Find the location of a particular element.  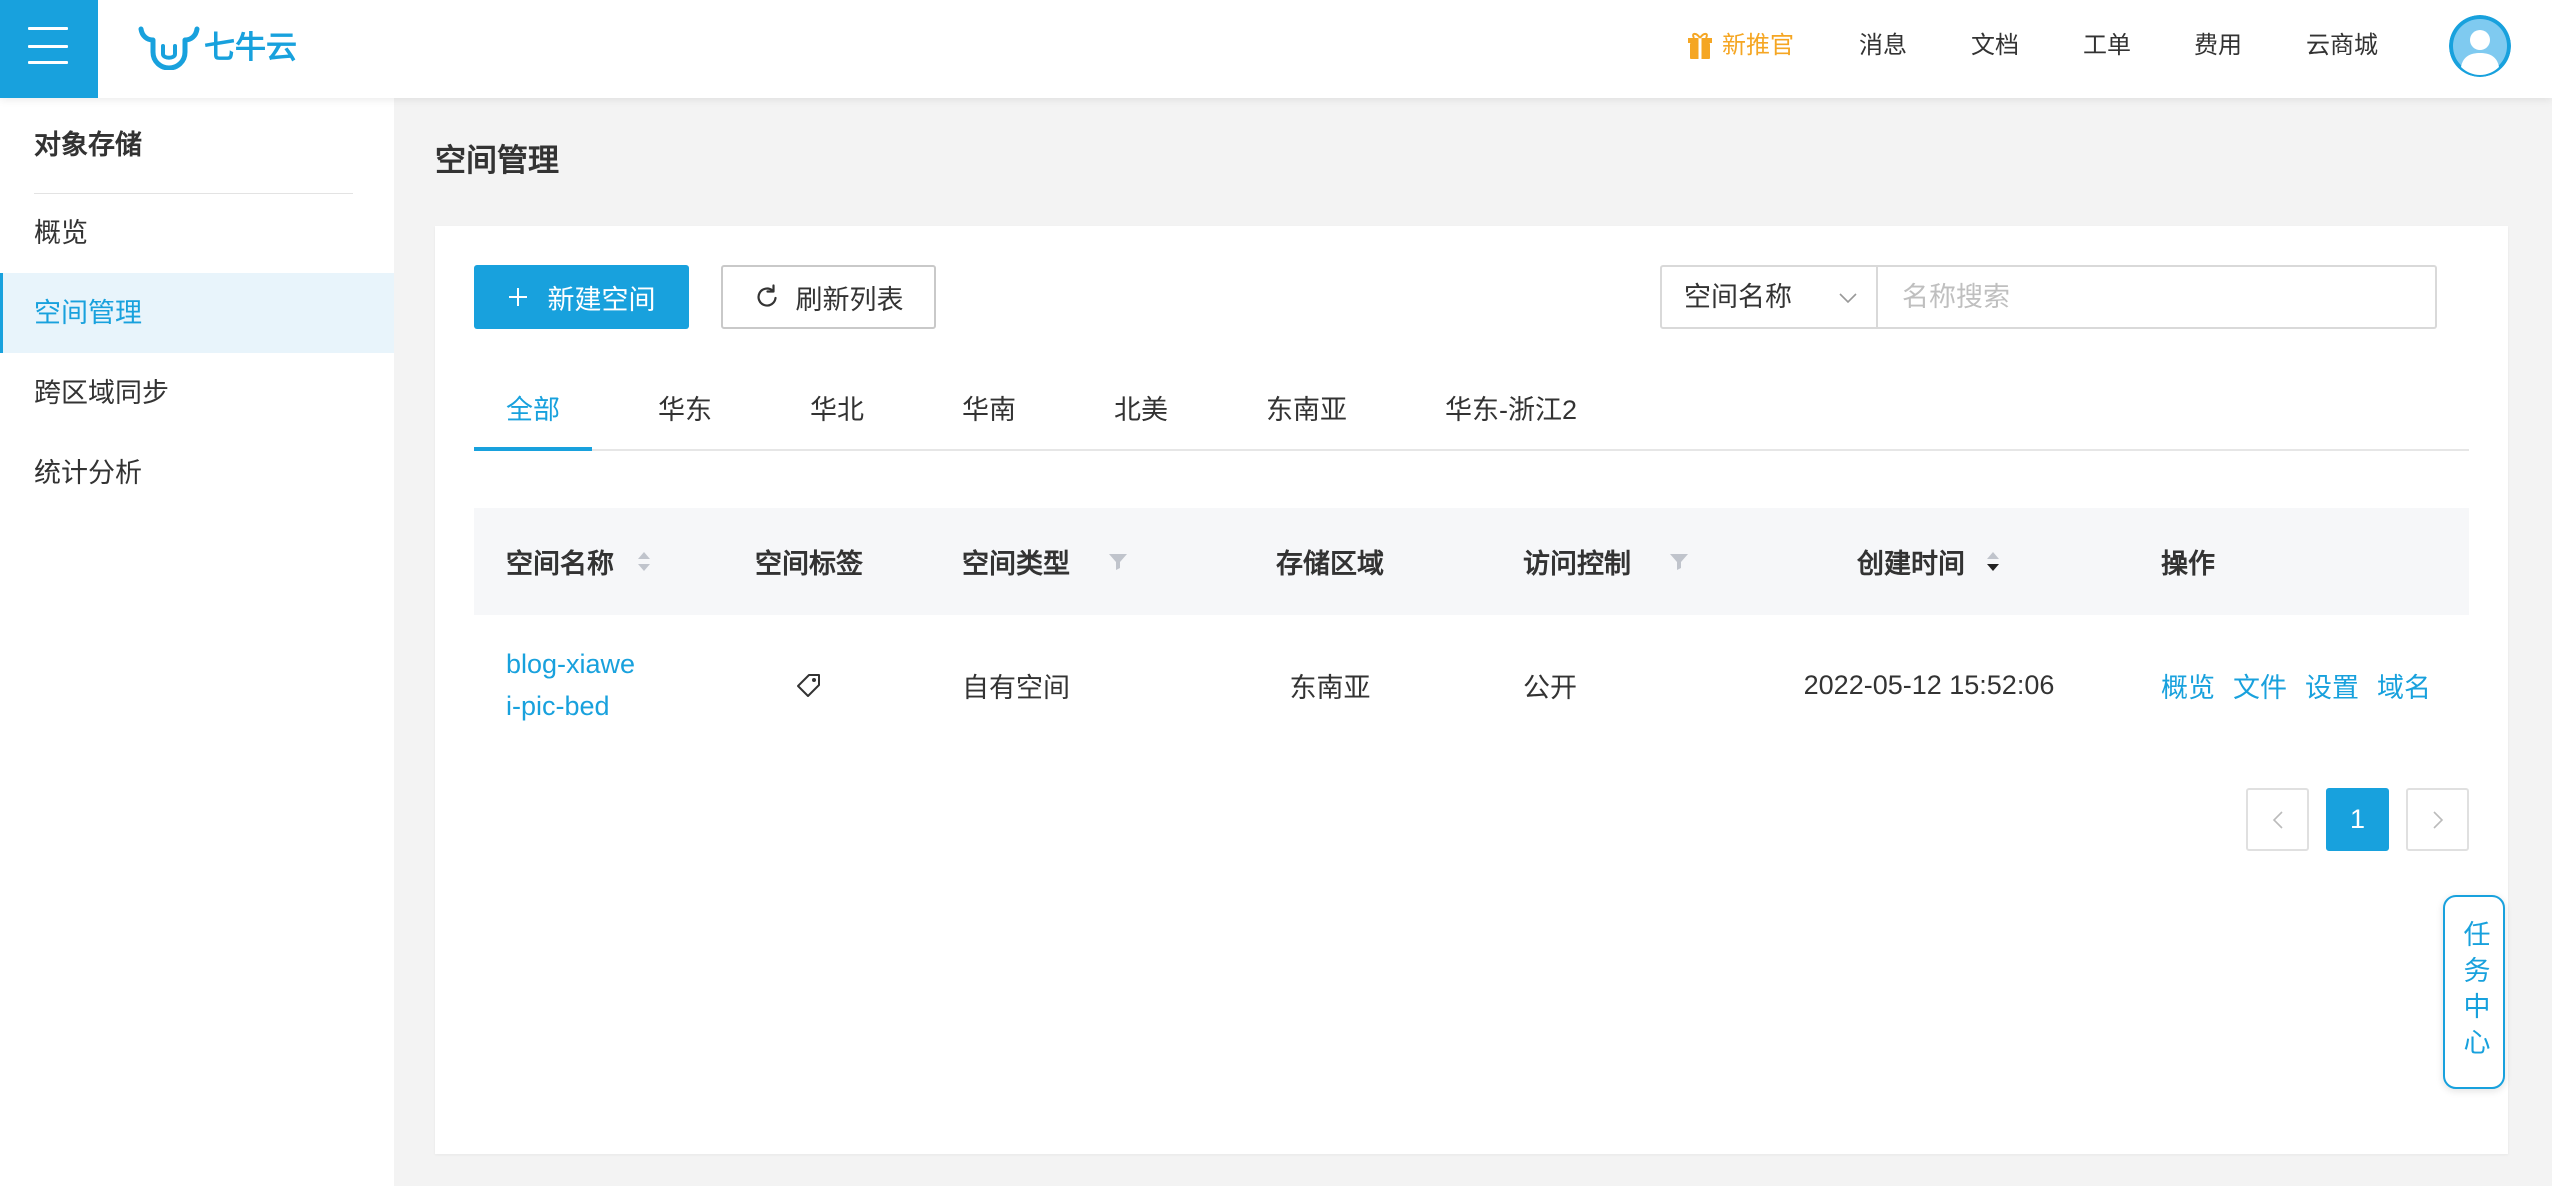

pagination-prev-button is located at coordinates (2277, 819).